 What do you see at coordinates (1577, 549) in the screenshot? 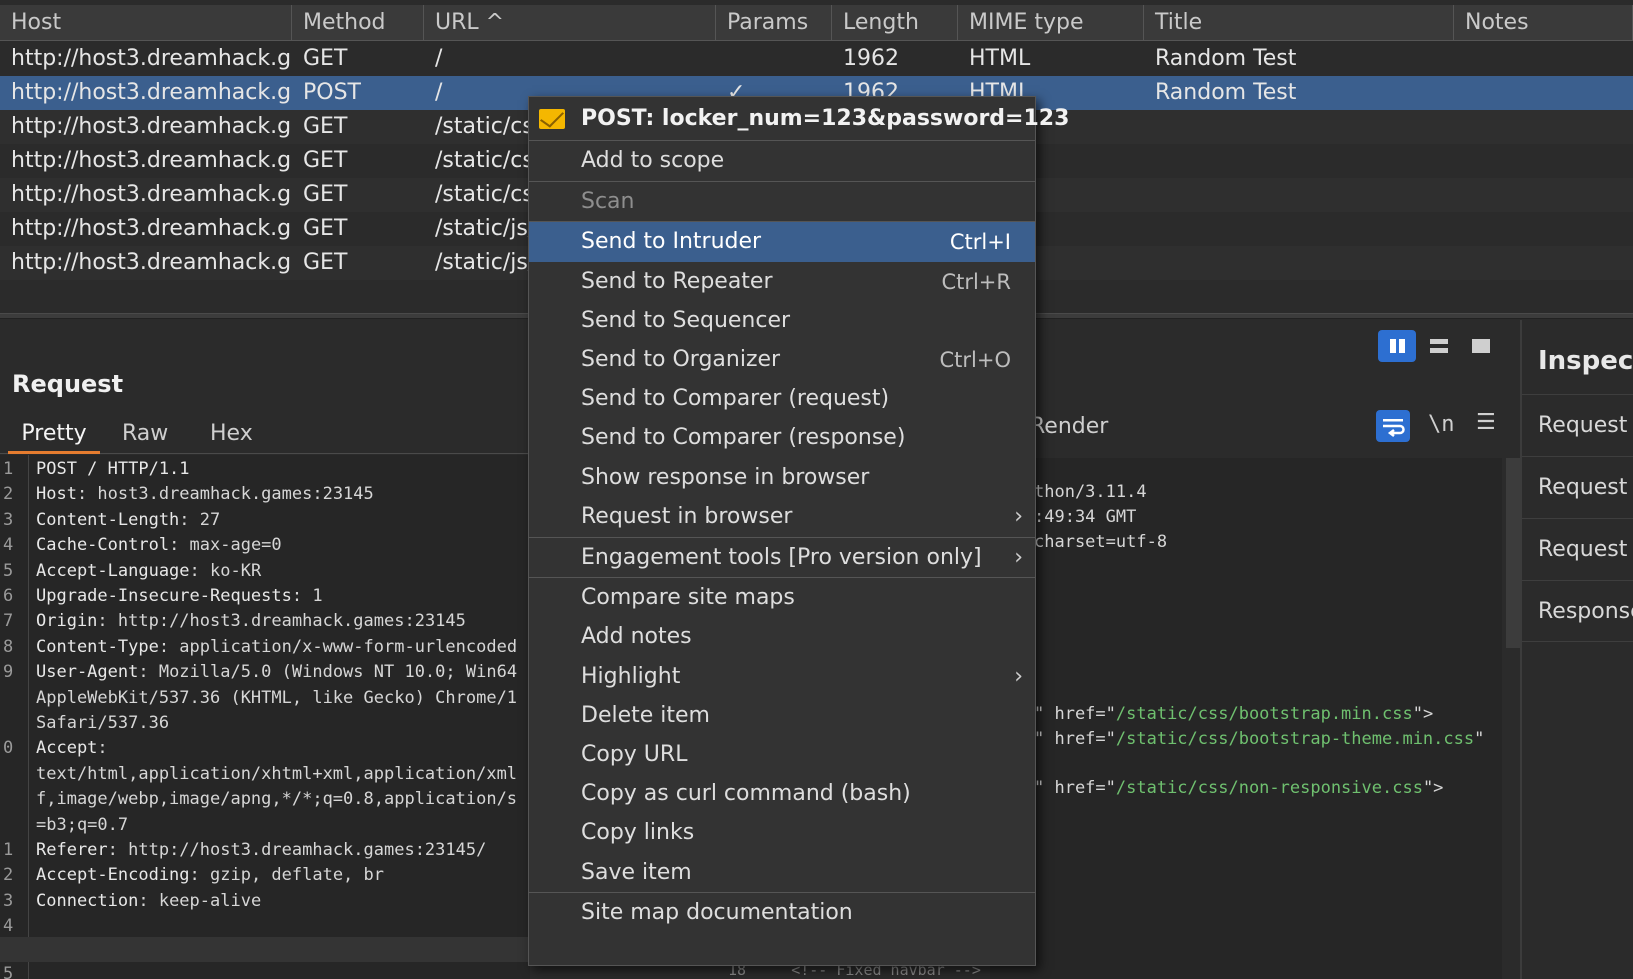
I see `inspector-item: Request h` at bounding box center [1577, 549].